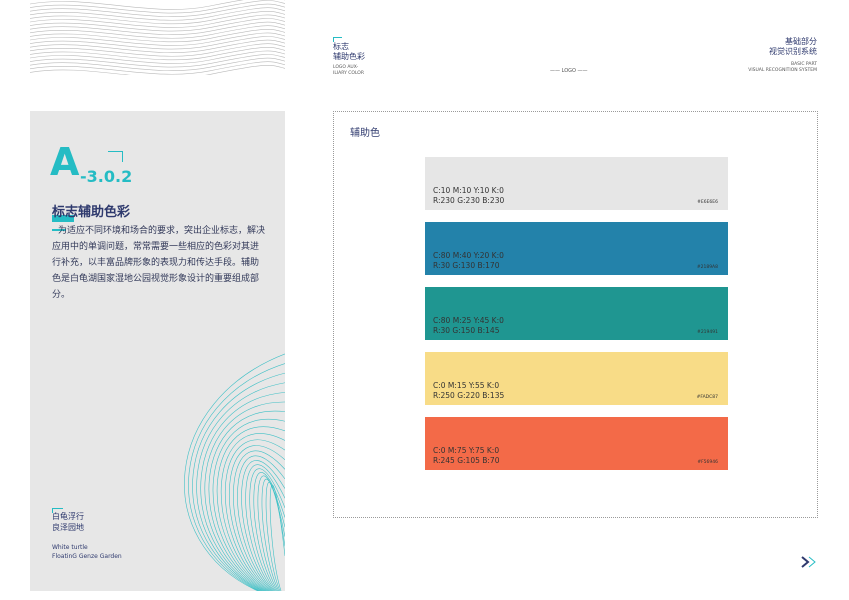 The height and width of the screenshot is (600, 849). I want to click on swatch-cmyk: C:0 M:15 Y:55 K:0, so click(466, 385).